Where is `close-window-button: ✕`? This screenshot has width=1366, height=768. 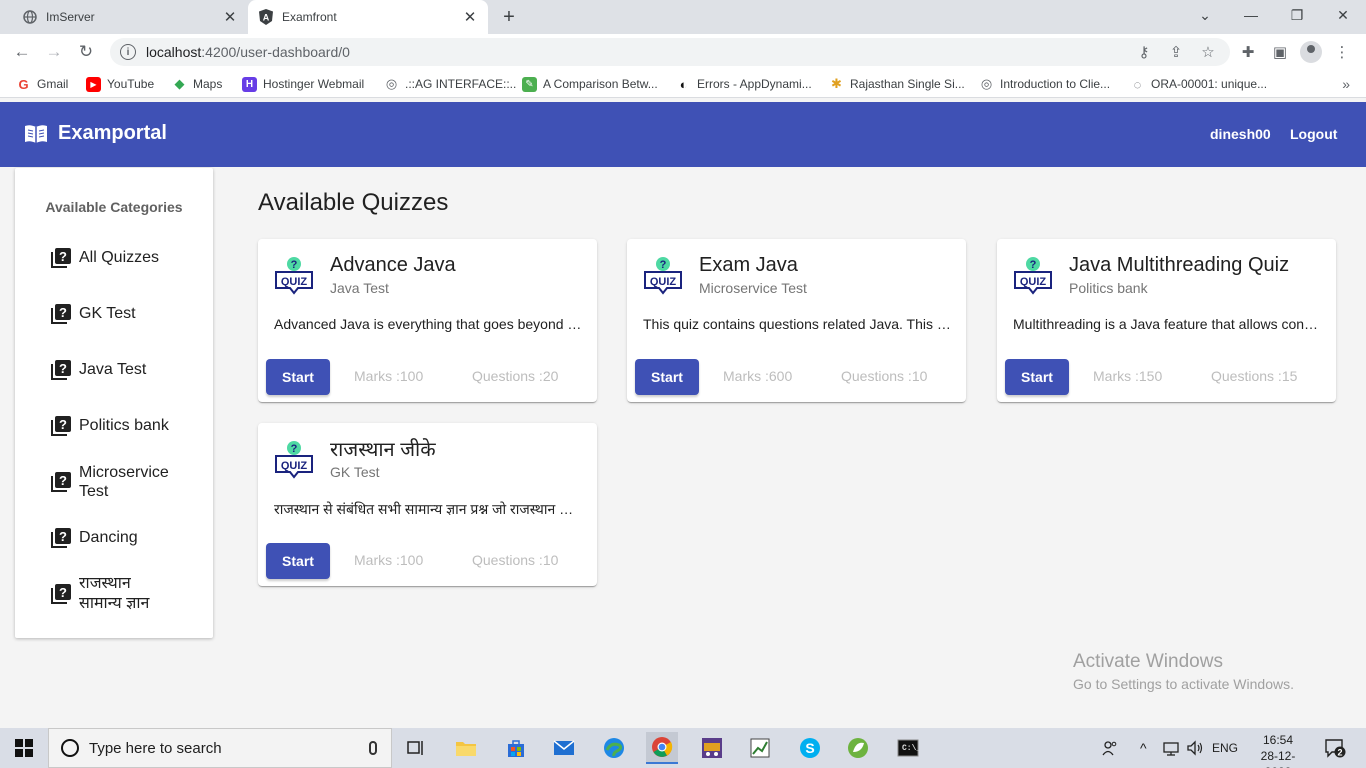
close-window-button: ✕ is located at coordinates (1343, 15).